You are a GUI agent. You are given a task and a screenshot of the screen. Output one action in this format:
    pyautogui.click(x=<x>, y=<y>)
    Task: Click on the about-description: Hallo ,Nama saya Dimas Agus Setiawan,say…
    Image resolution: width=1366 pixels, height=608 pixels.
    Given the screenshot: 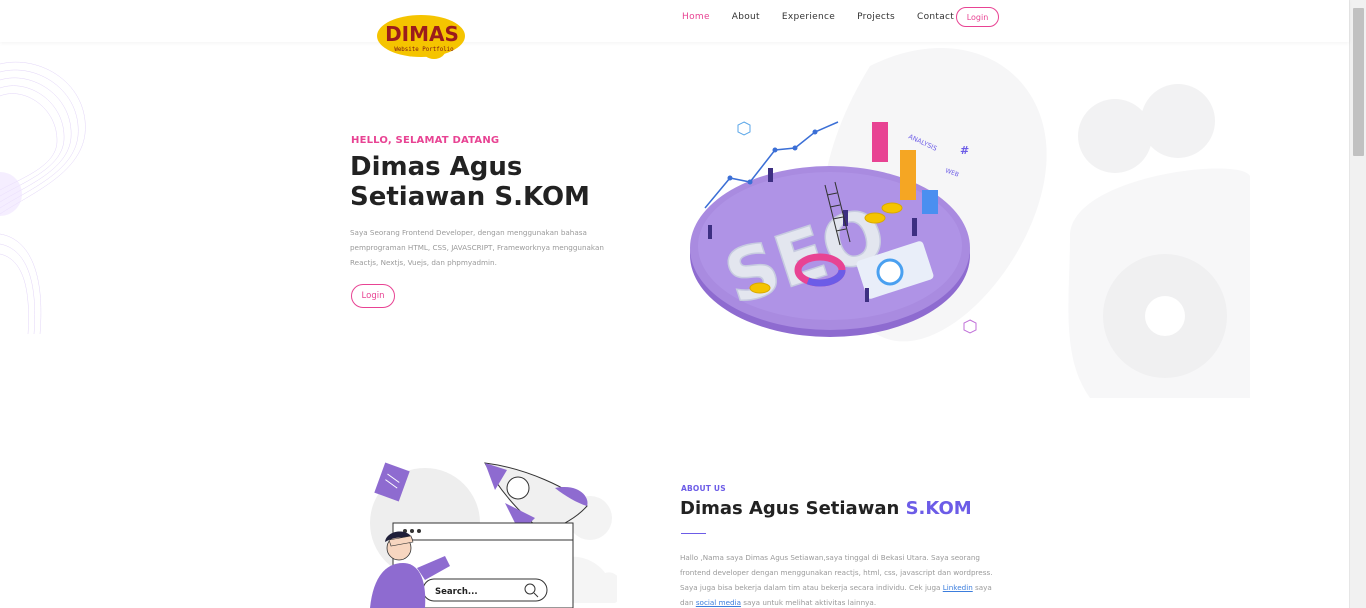 What is the action you would take?
    pyautogui.click(x=839, y=579)
    